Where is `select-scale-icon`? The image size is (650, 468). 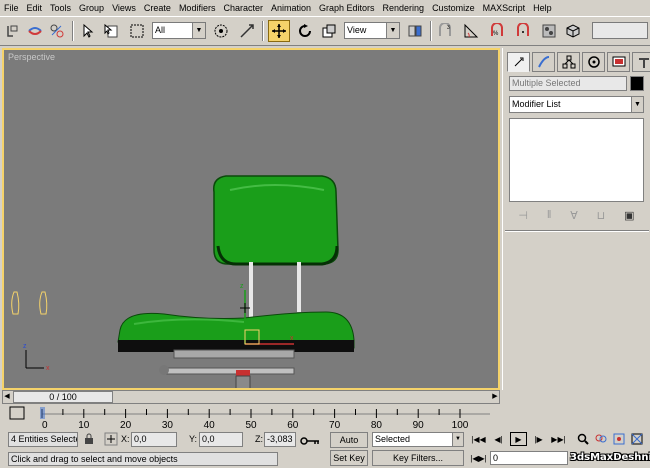
select-scale-icon is located at coordinates (329, 31).